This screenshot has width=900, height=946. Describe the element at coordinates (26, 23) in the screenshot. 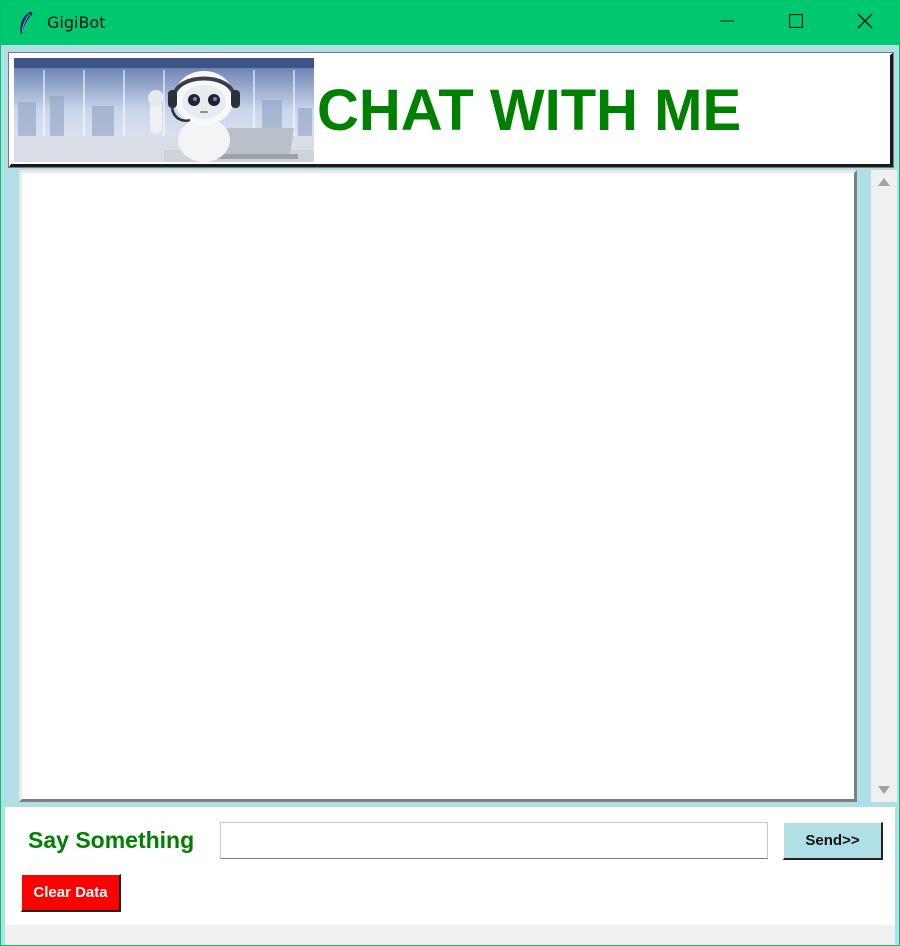

I see `feather-icon` at that location.